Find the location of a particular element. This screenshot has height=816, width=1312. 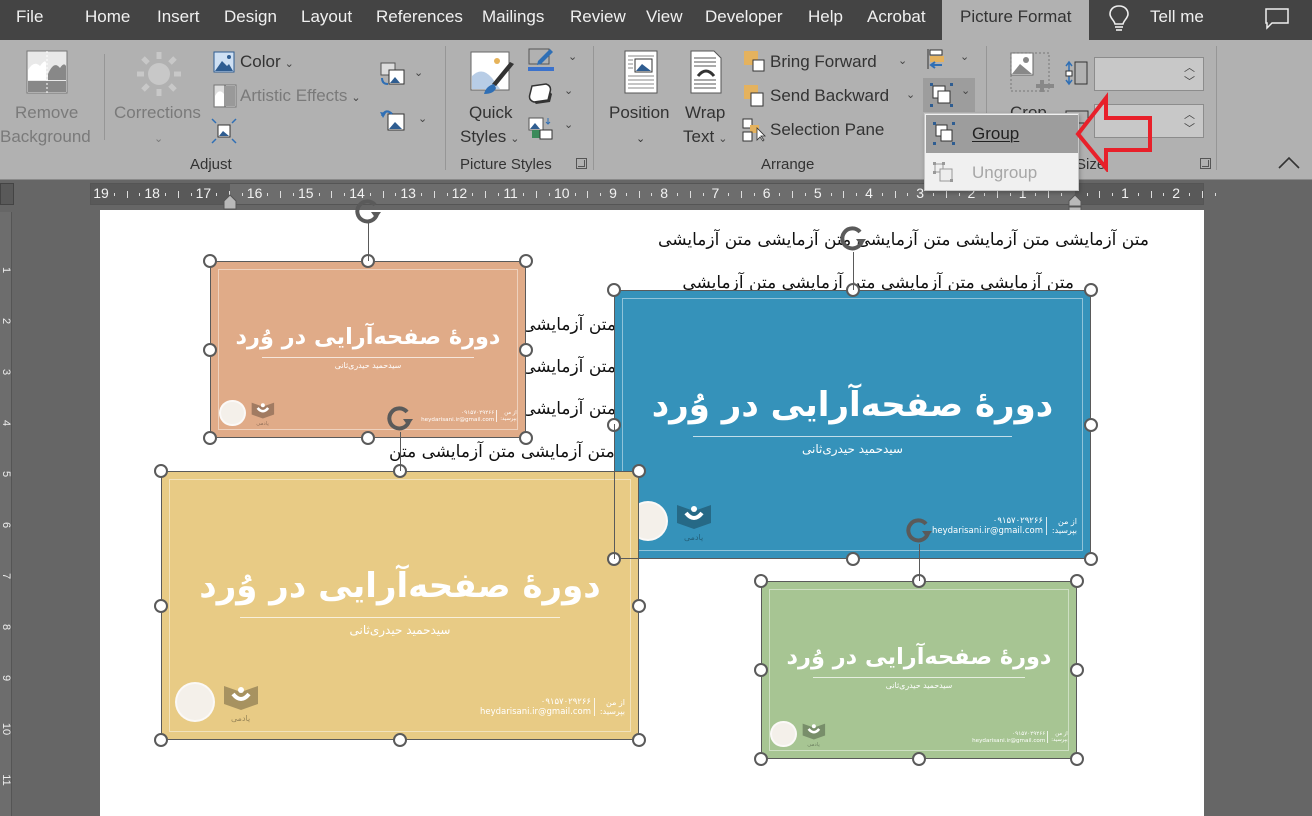

menu-item-group: Group is located at coordinates (1002, 134).